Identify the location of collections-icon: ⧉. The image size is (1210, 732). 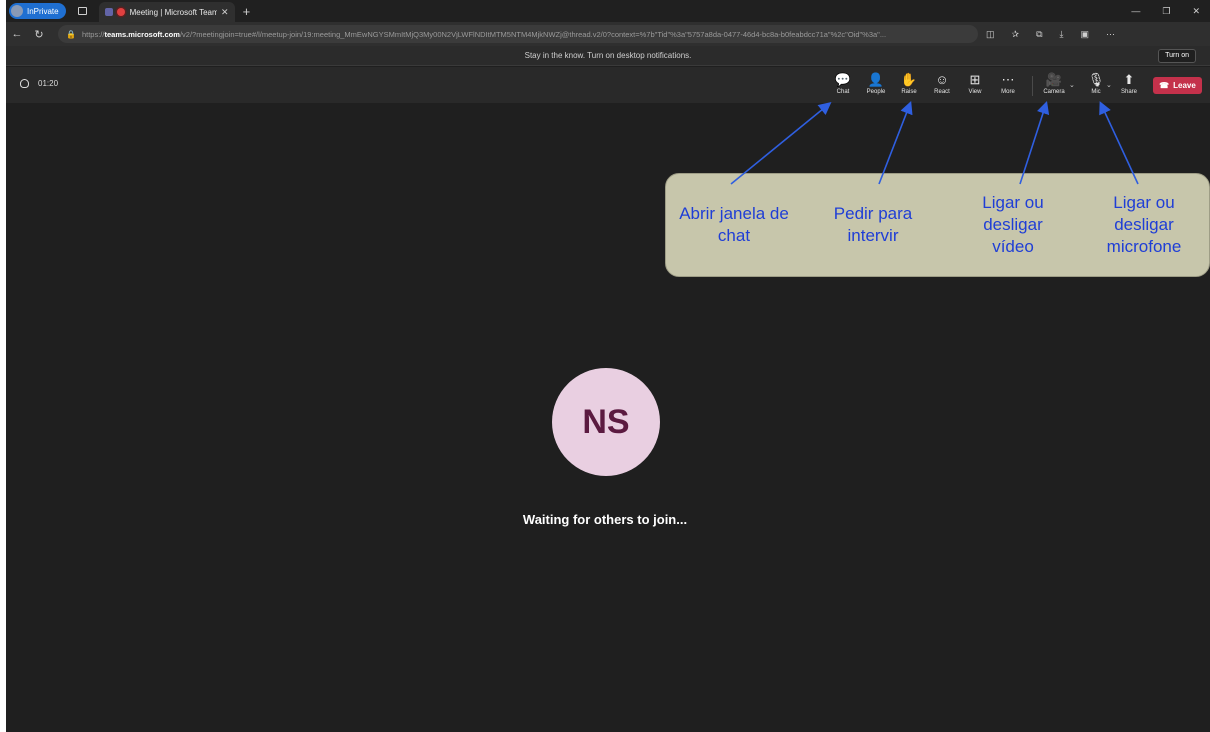
(1039, 34).